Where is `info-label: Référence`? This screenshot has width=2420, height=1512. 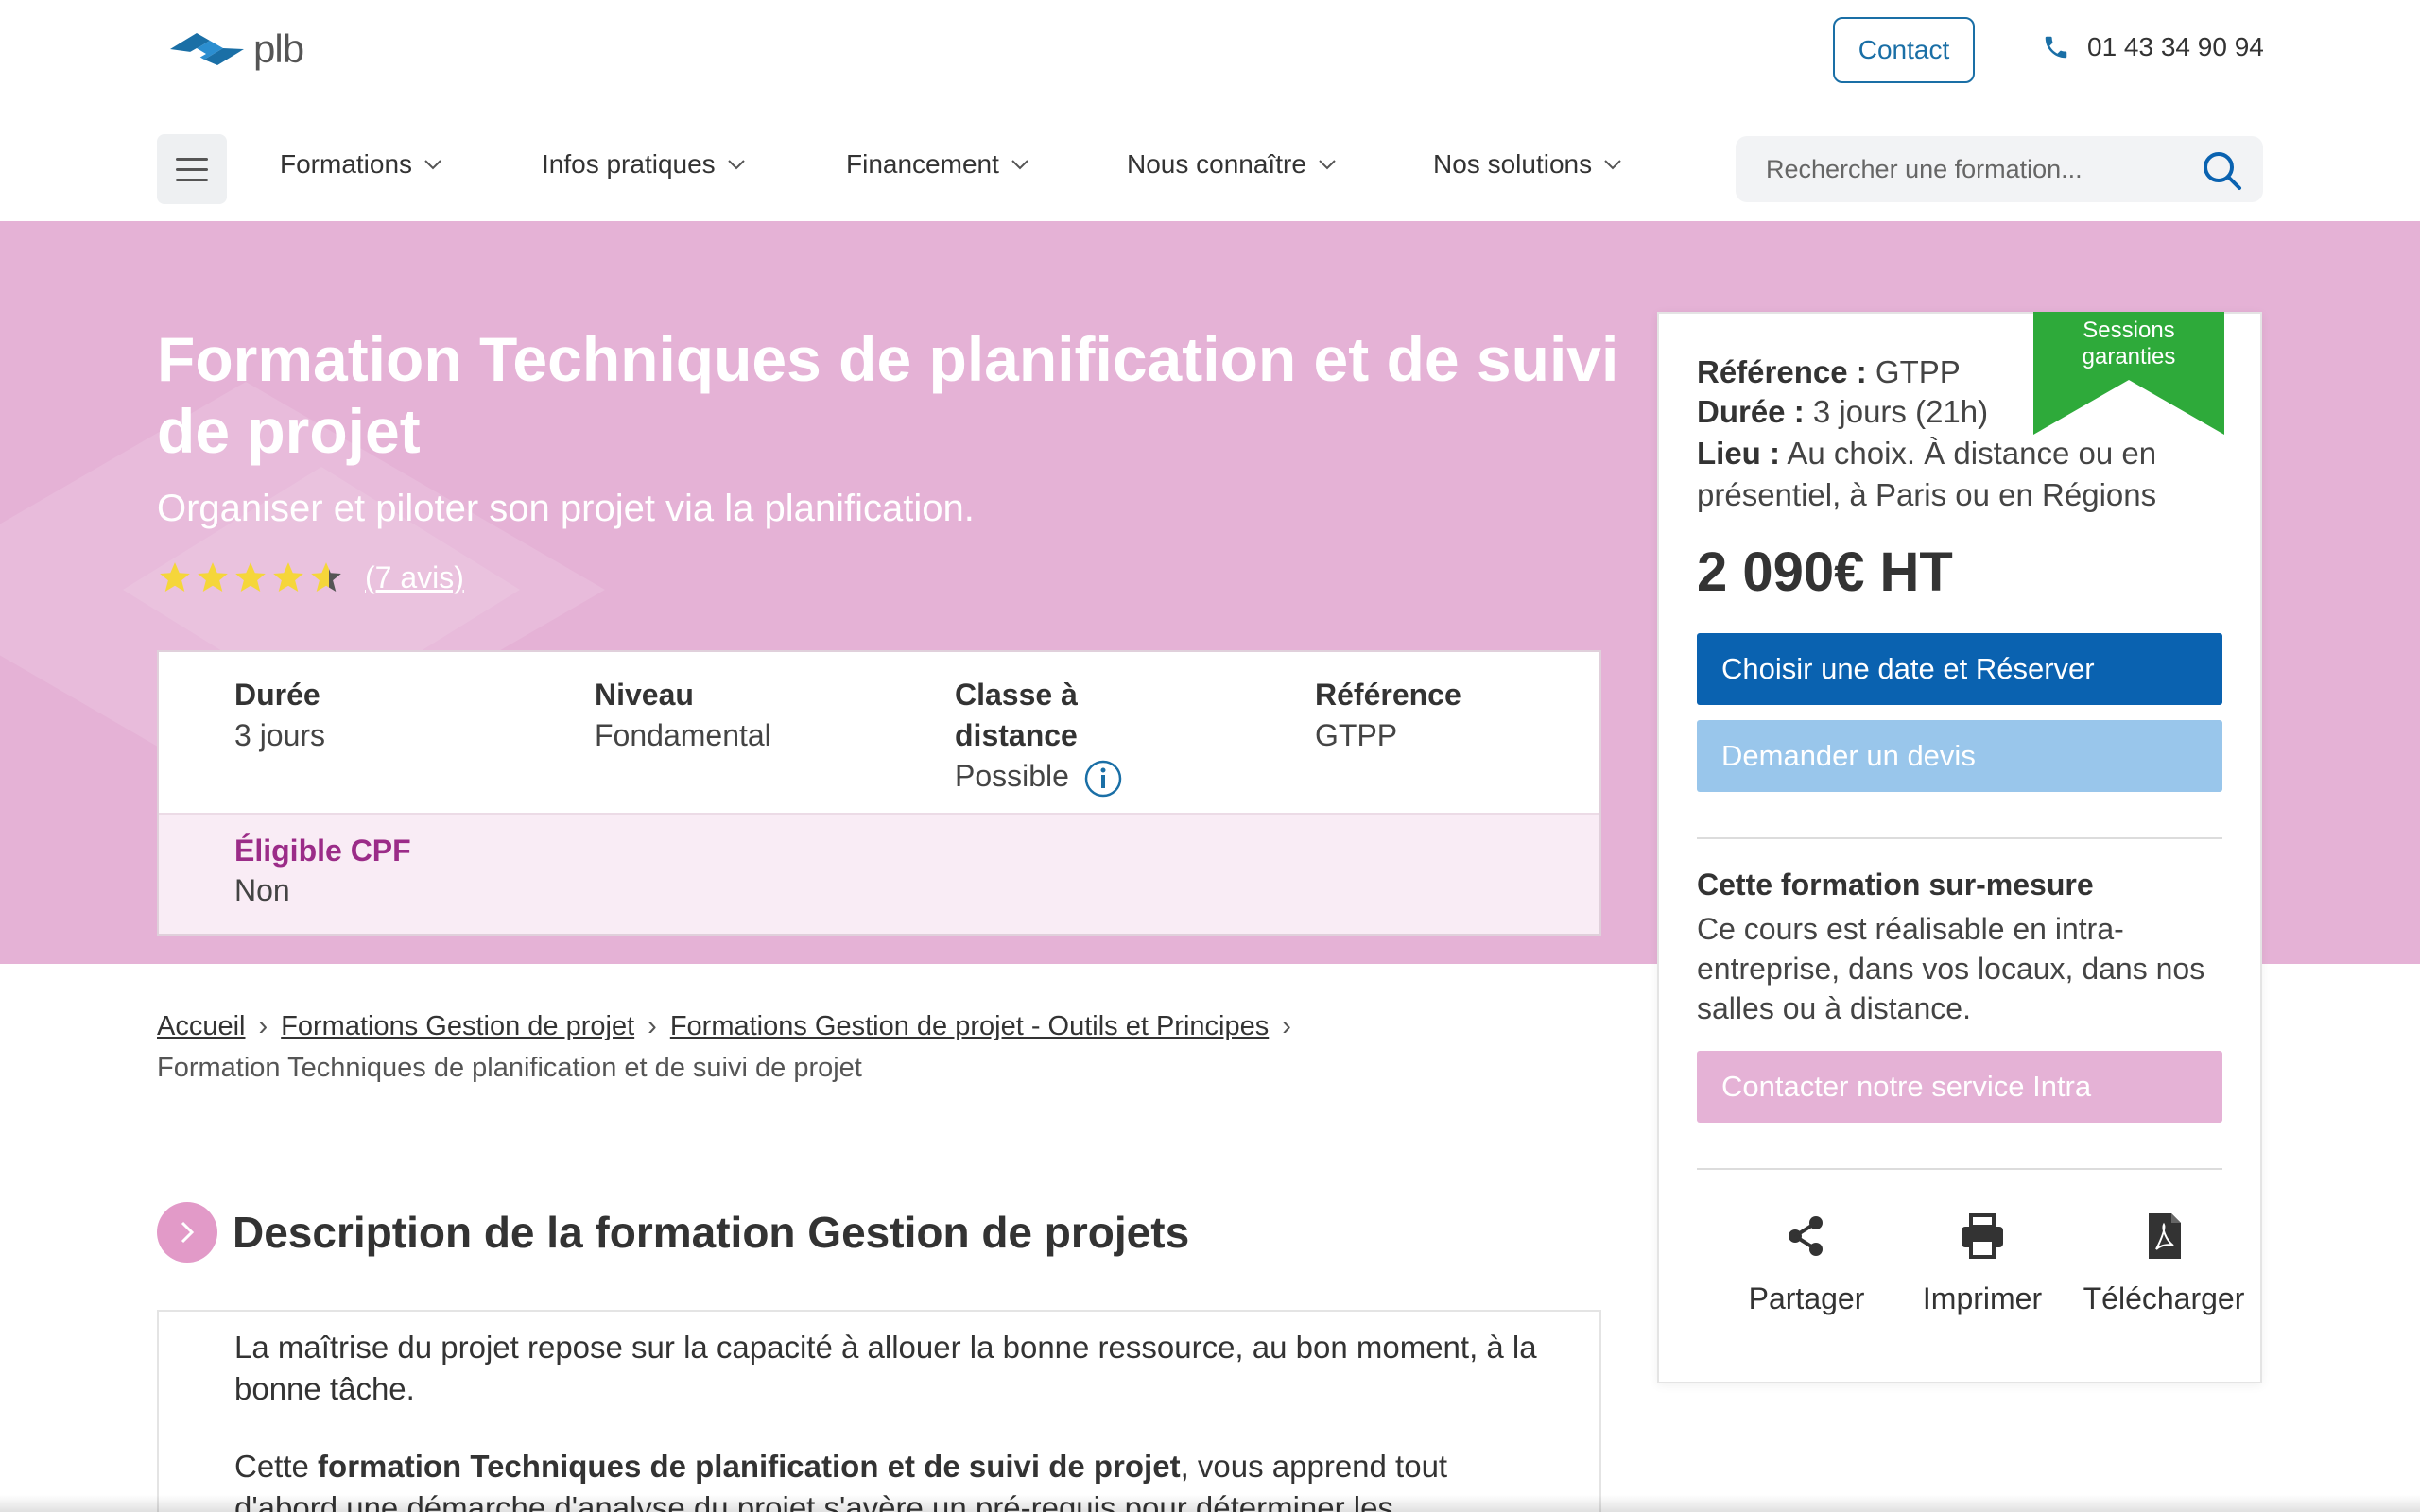
info-label: Référence is located at coordinates (1388, 695).